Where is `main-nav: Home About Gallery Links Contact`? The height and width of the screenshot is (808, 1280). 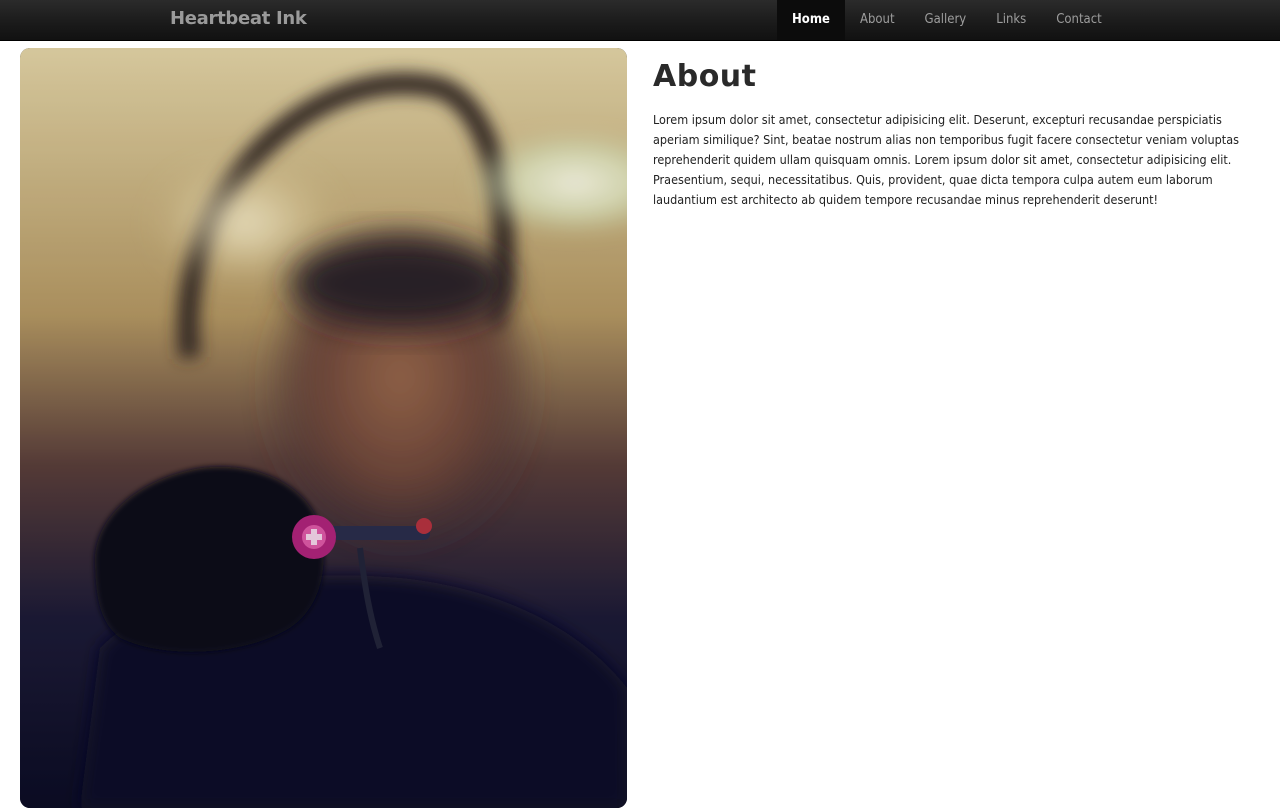 main-nav: Home About Gallery Links Contact is located at coordinates (947, 20).